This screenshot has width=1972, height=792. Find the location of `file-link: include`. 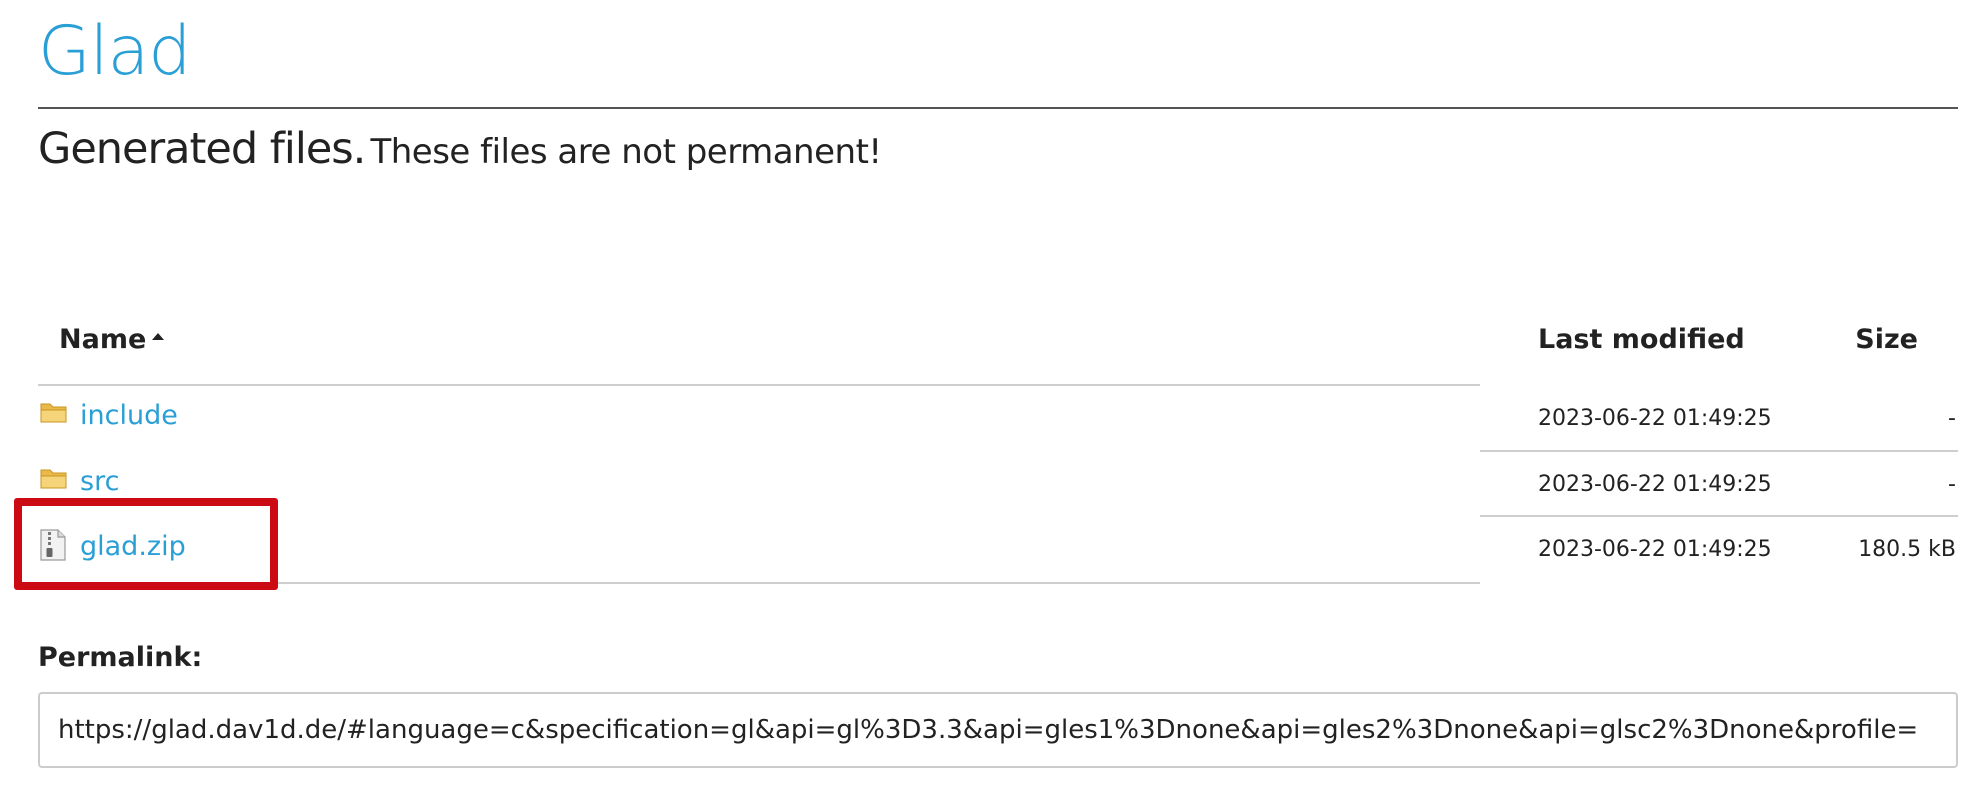

file-link: include is located at coordinates (129, 415).